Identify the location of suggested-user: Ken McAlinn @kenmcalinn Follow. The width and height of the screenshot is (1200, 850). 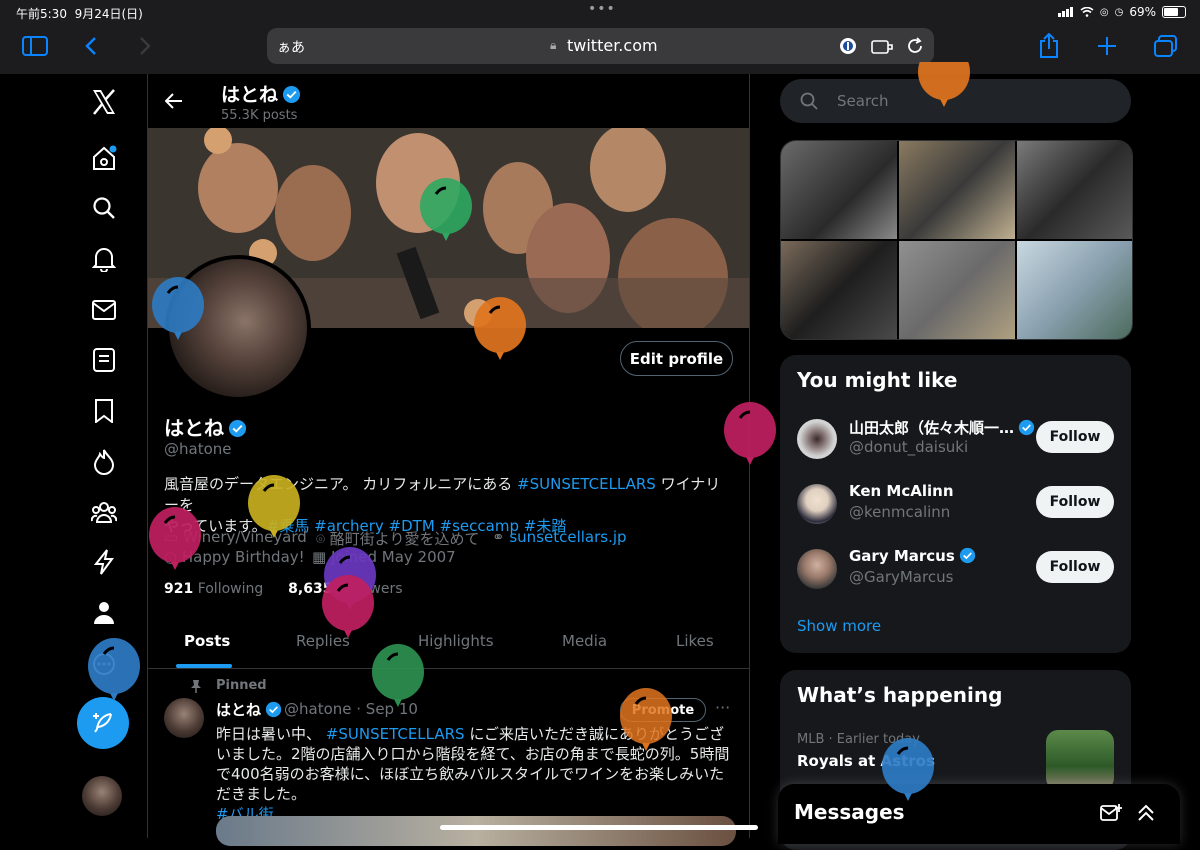
(955, 502).